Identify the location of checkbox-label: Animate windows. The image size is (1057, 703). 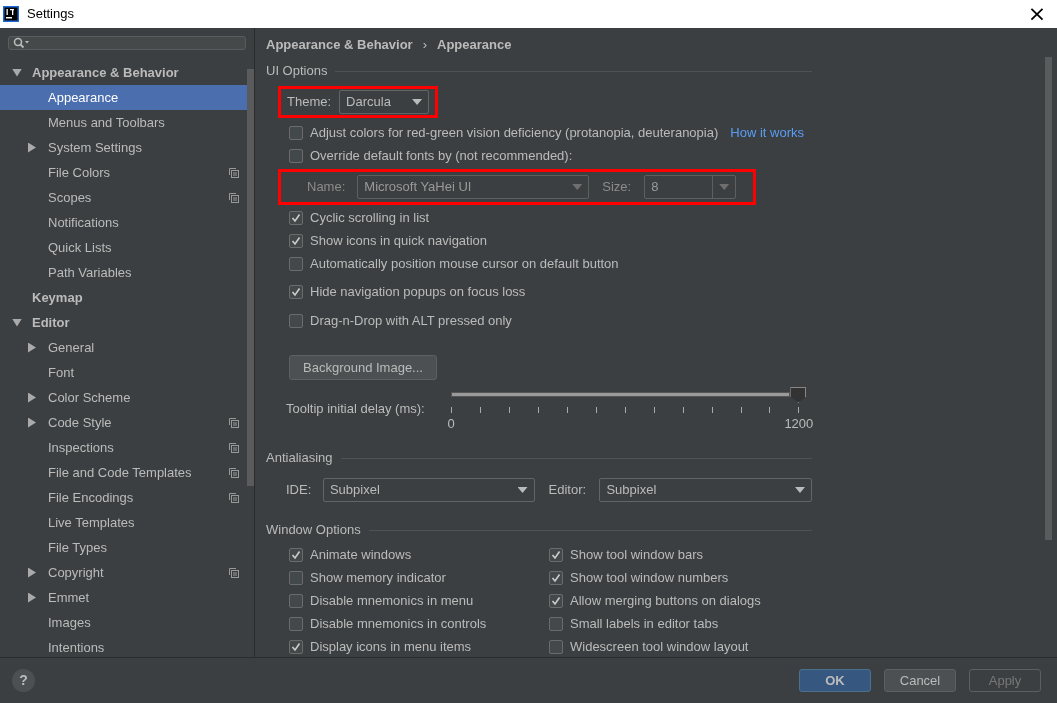
(361, 554).